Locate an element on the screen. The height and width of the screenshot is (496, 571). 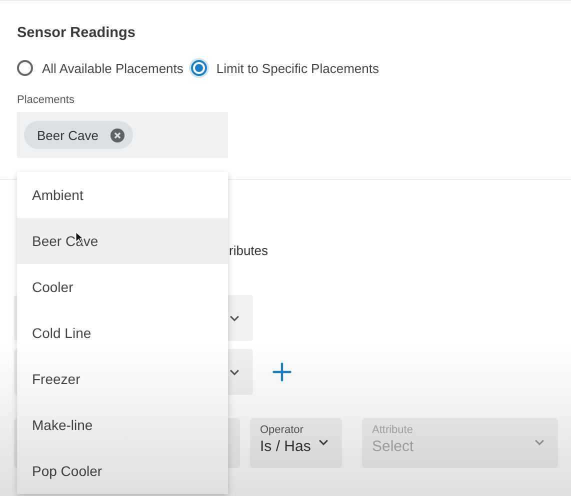
section-title: Sensor Readings is located at coordinates (76, 33).